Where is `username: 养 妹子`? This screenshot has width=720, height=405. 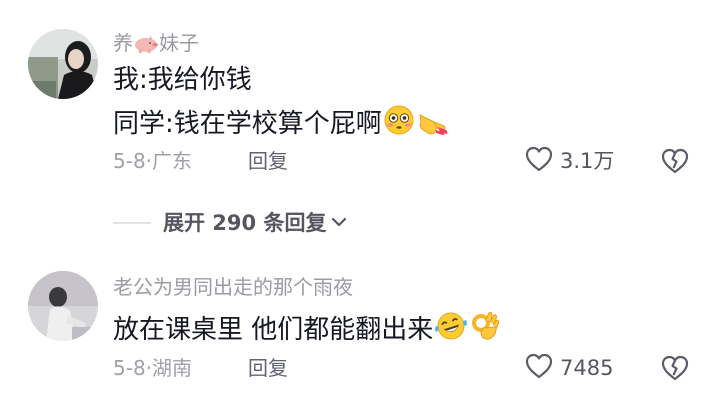
username: 养 妹子 is located at coordinates (156, 45).